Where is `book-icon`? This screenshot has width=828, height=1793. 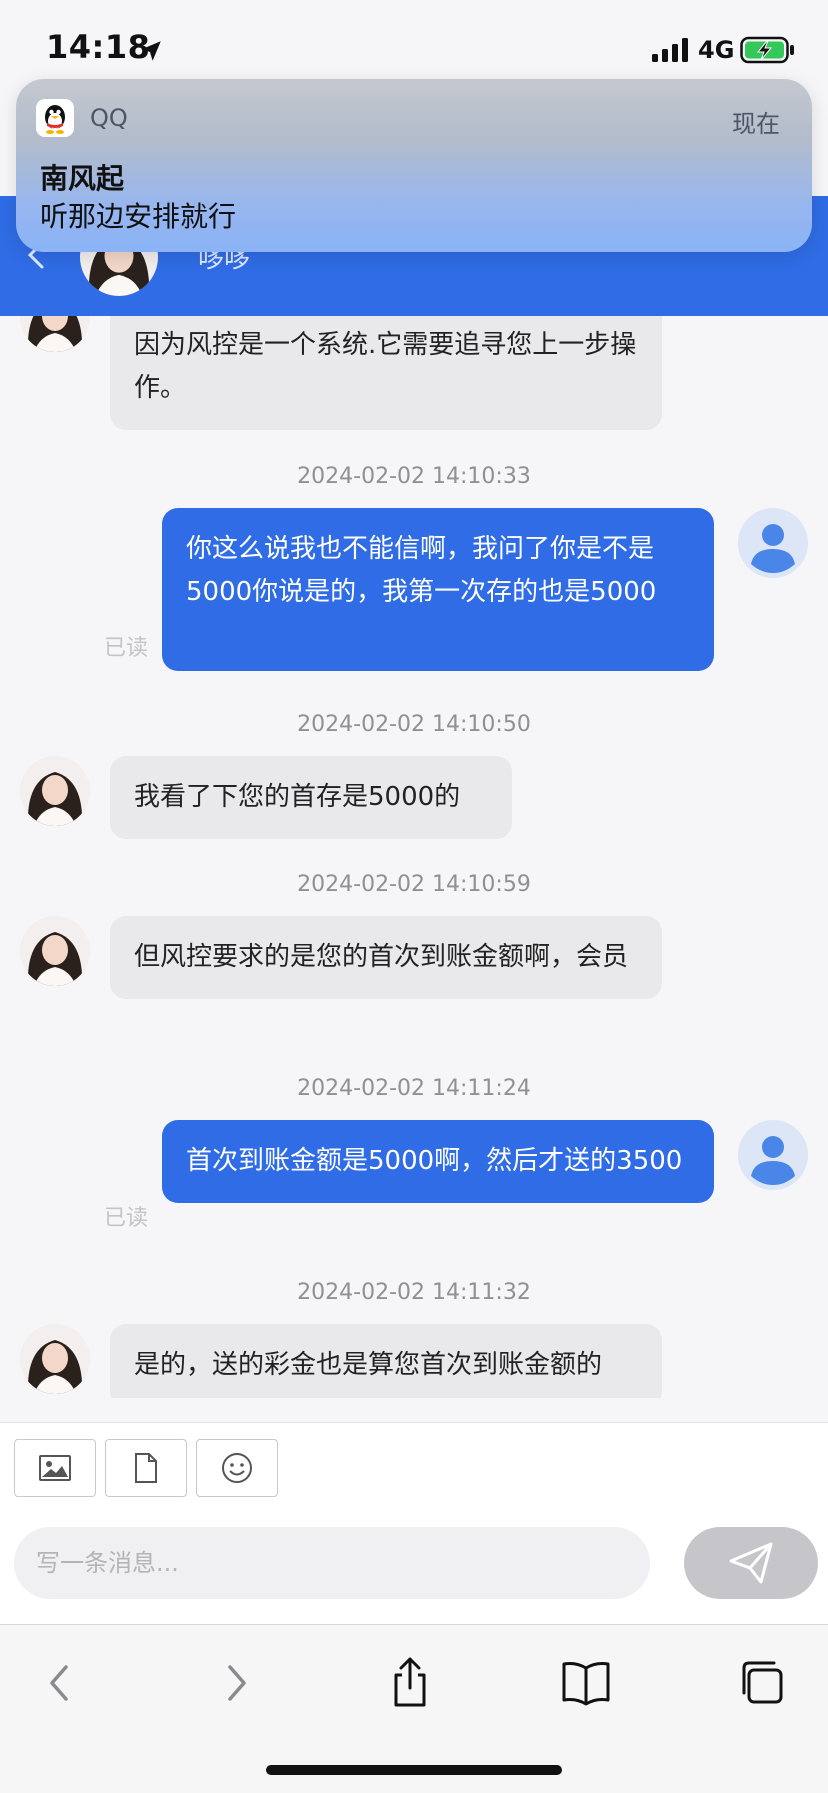
book-icon is located at coordinates (586, 1683).